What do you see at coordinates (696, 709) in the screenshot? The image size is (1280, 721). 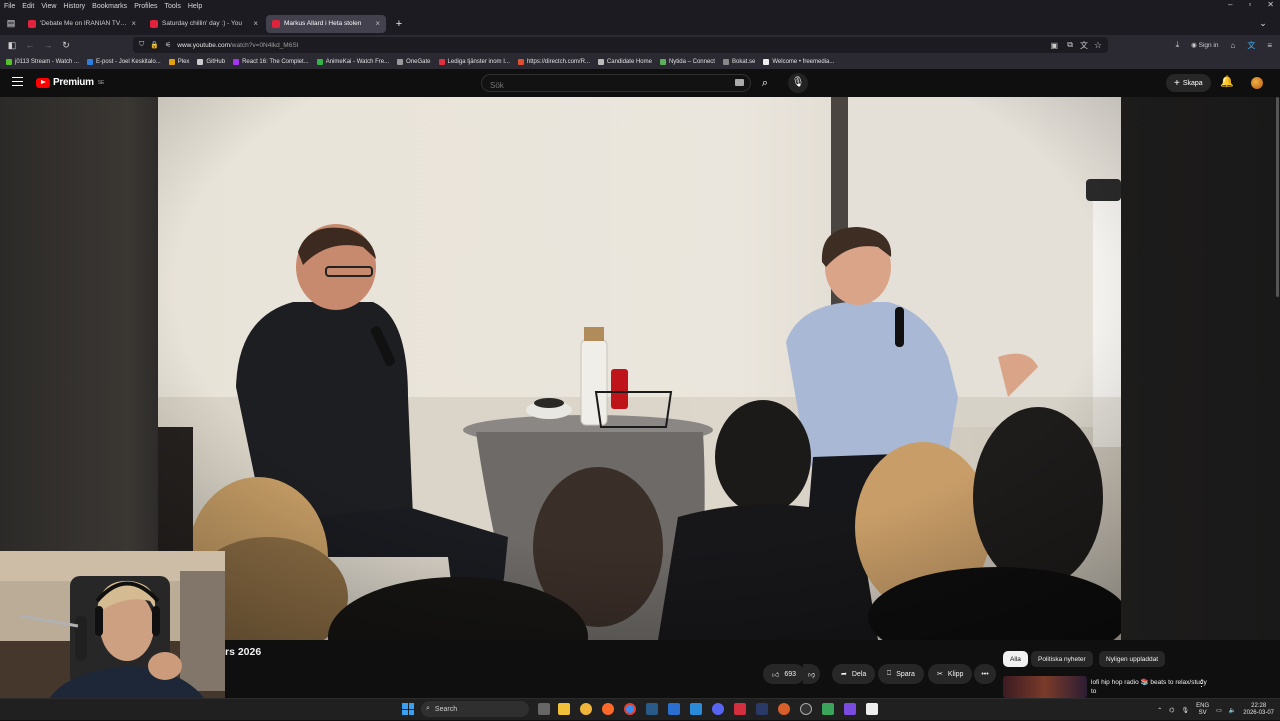 I see `vscode-icon` at bounding box center [696, 709].